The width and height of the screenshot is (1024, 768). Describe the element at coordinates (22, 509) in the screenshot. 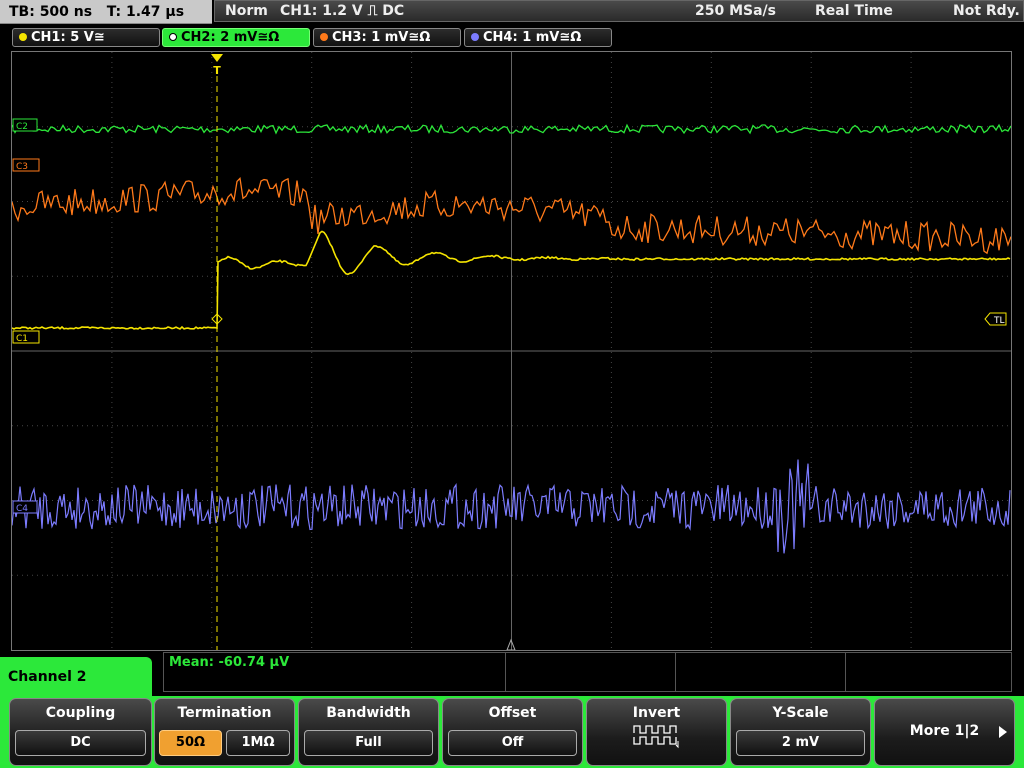

I see `ch4-marker-text: C4` at that location.